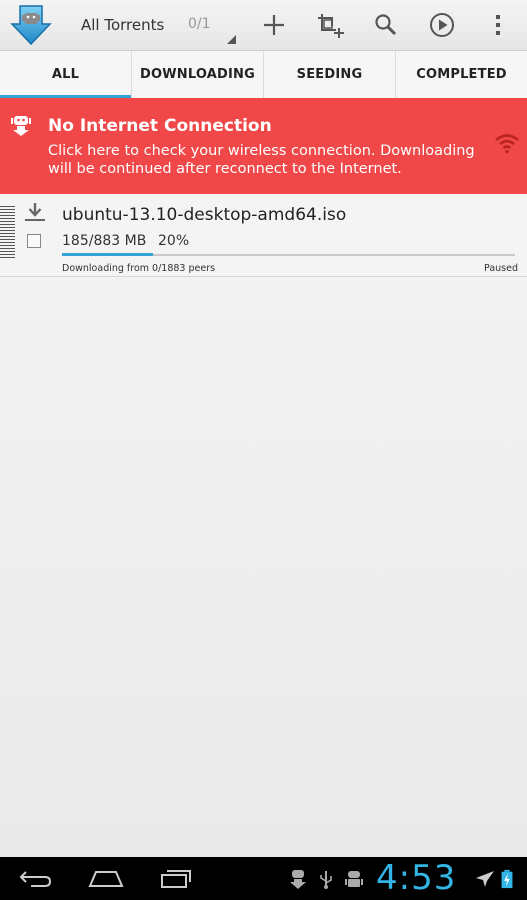 The image size is (527, 900). What do you see at coordinates (416, 878) in the screenshot?
I see `clock: 4:53` at bounding box center [416, 878].